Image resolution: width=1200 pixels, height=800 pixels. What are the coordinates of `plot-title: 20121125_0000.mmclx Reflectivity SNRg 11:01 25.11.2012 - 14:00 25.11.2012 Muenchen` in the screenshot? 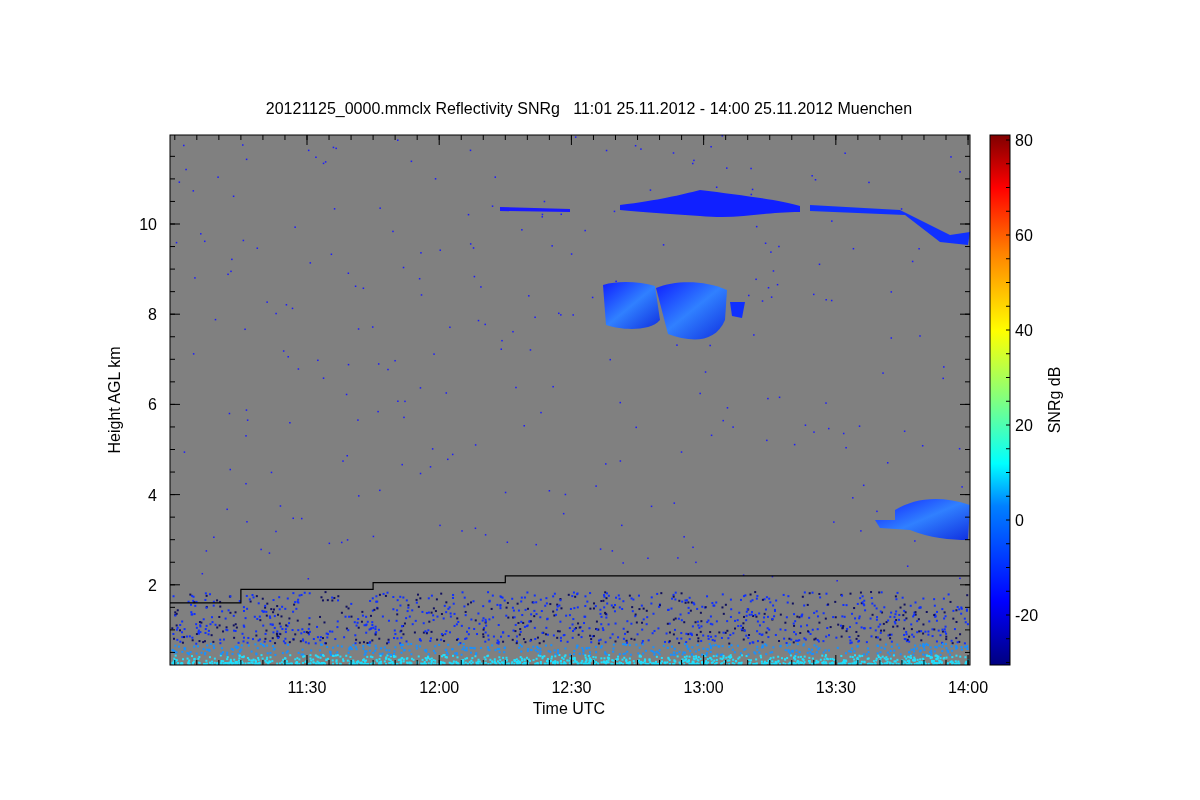 It's located at (589, 108).